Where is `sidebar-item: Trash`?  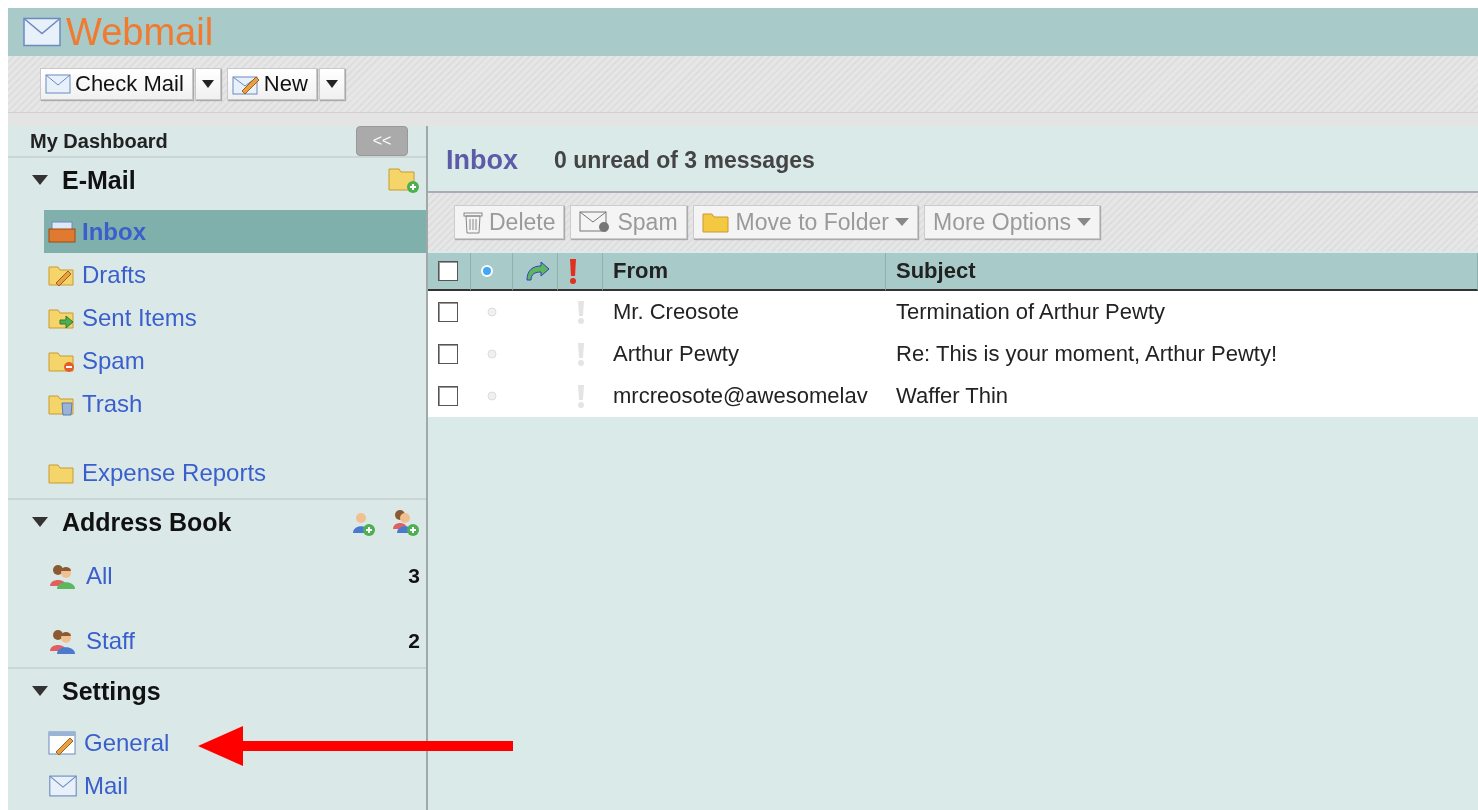
sidebar-item: Trash is located at coordinates (235, 403).